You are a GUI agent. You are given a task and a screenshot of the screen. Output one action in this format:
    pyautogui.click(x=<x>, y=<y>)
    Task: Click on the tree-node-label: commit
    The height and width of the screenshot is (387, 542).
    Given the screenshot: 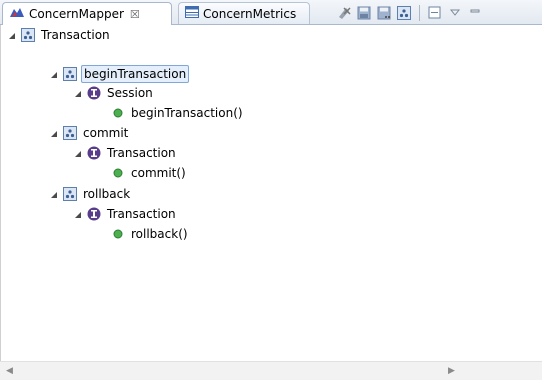 What is the action you would take?
    pyautogui.click(x=106, y=133)
    